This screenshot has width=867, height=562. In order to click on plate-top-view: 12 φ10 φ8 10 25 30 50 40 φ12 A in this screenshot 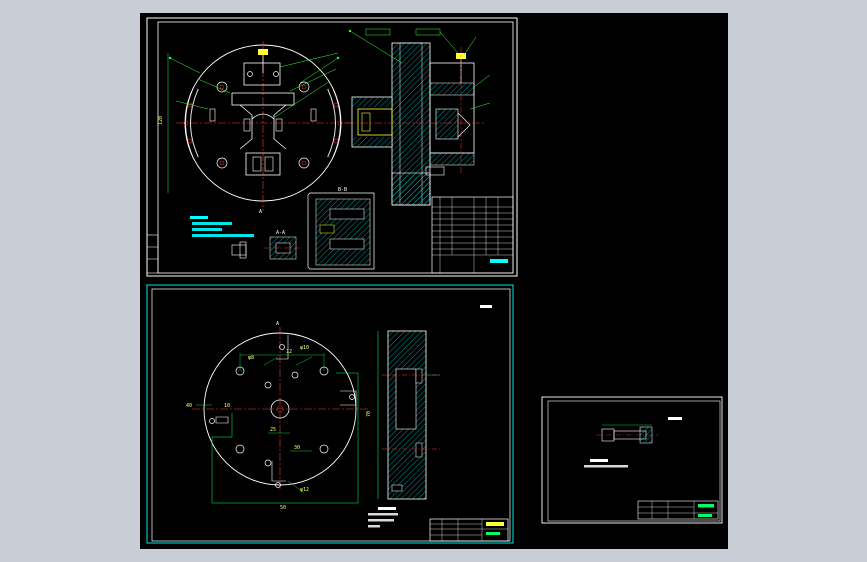, I will do `click(277, 416)`.